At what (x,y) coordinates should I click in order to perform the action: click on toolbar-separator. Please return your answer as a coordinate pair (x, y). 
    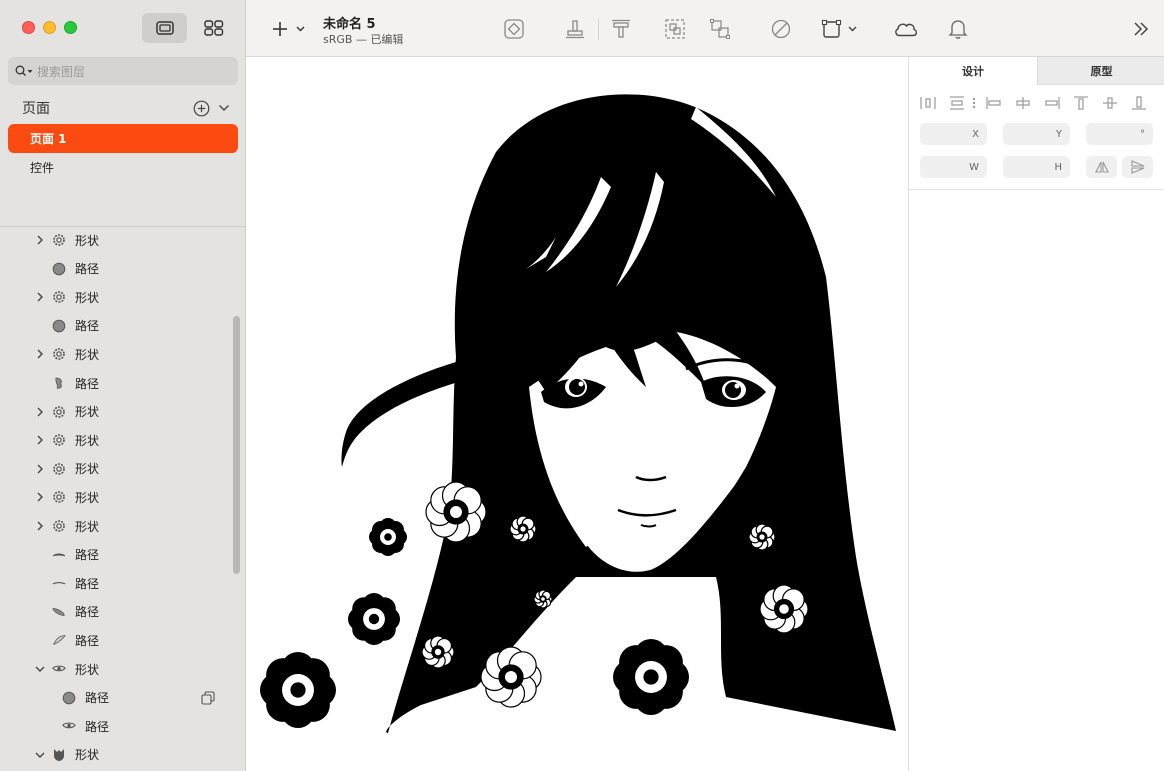
    Looking at the image, I should click on (598, 29).